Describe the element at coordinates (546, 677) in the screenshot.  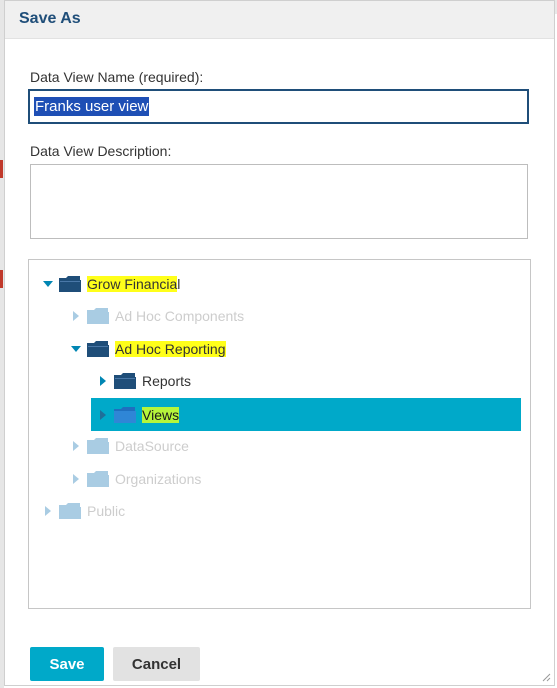
I see `resize-grip-icon` at that location.